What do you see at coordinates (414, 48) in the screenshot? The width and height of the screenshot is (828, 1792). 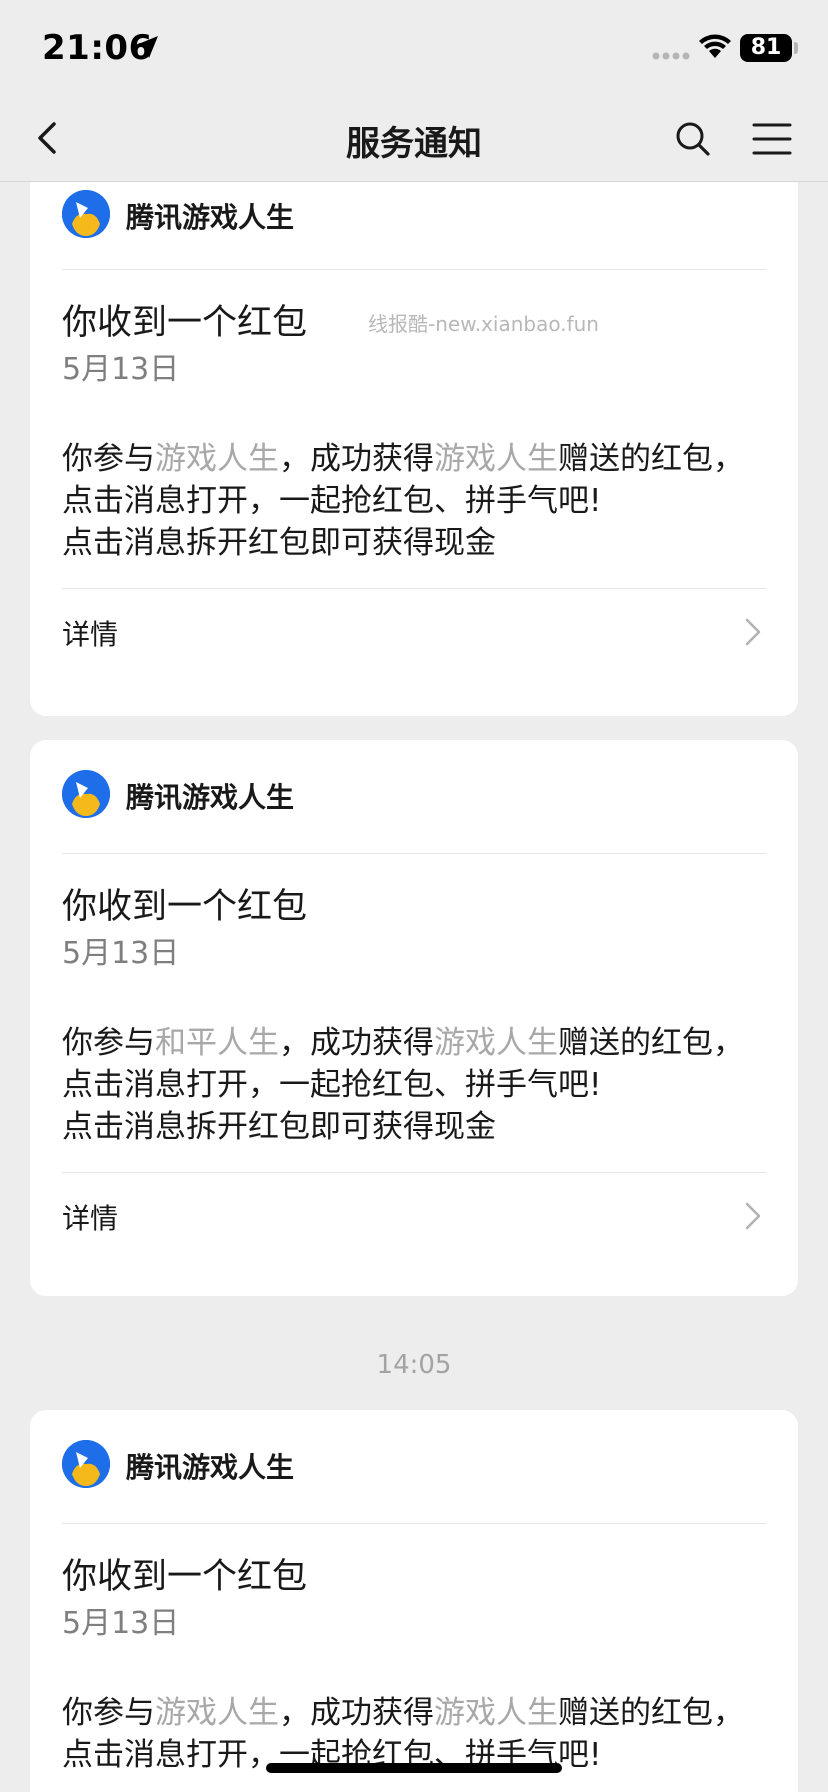 I see `status-bar: 21:06 81` at bounding box center [414, 48].